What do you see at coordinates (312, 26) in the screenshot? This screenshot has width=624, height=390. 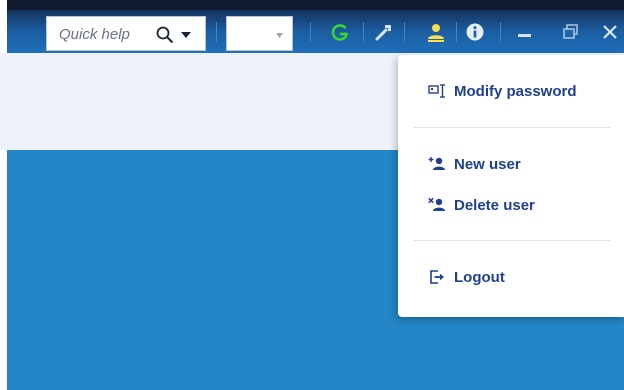 I see `toolbar: Quick help` at bounding box center [312, 26].